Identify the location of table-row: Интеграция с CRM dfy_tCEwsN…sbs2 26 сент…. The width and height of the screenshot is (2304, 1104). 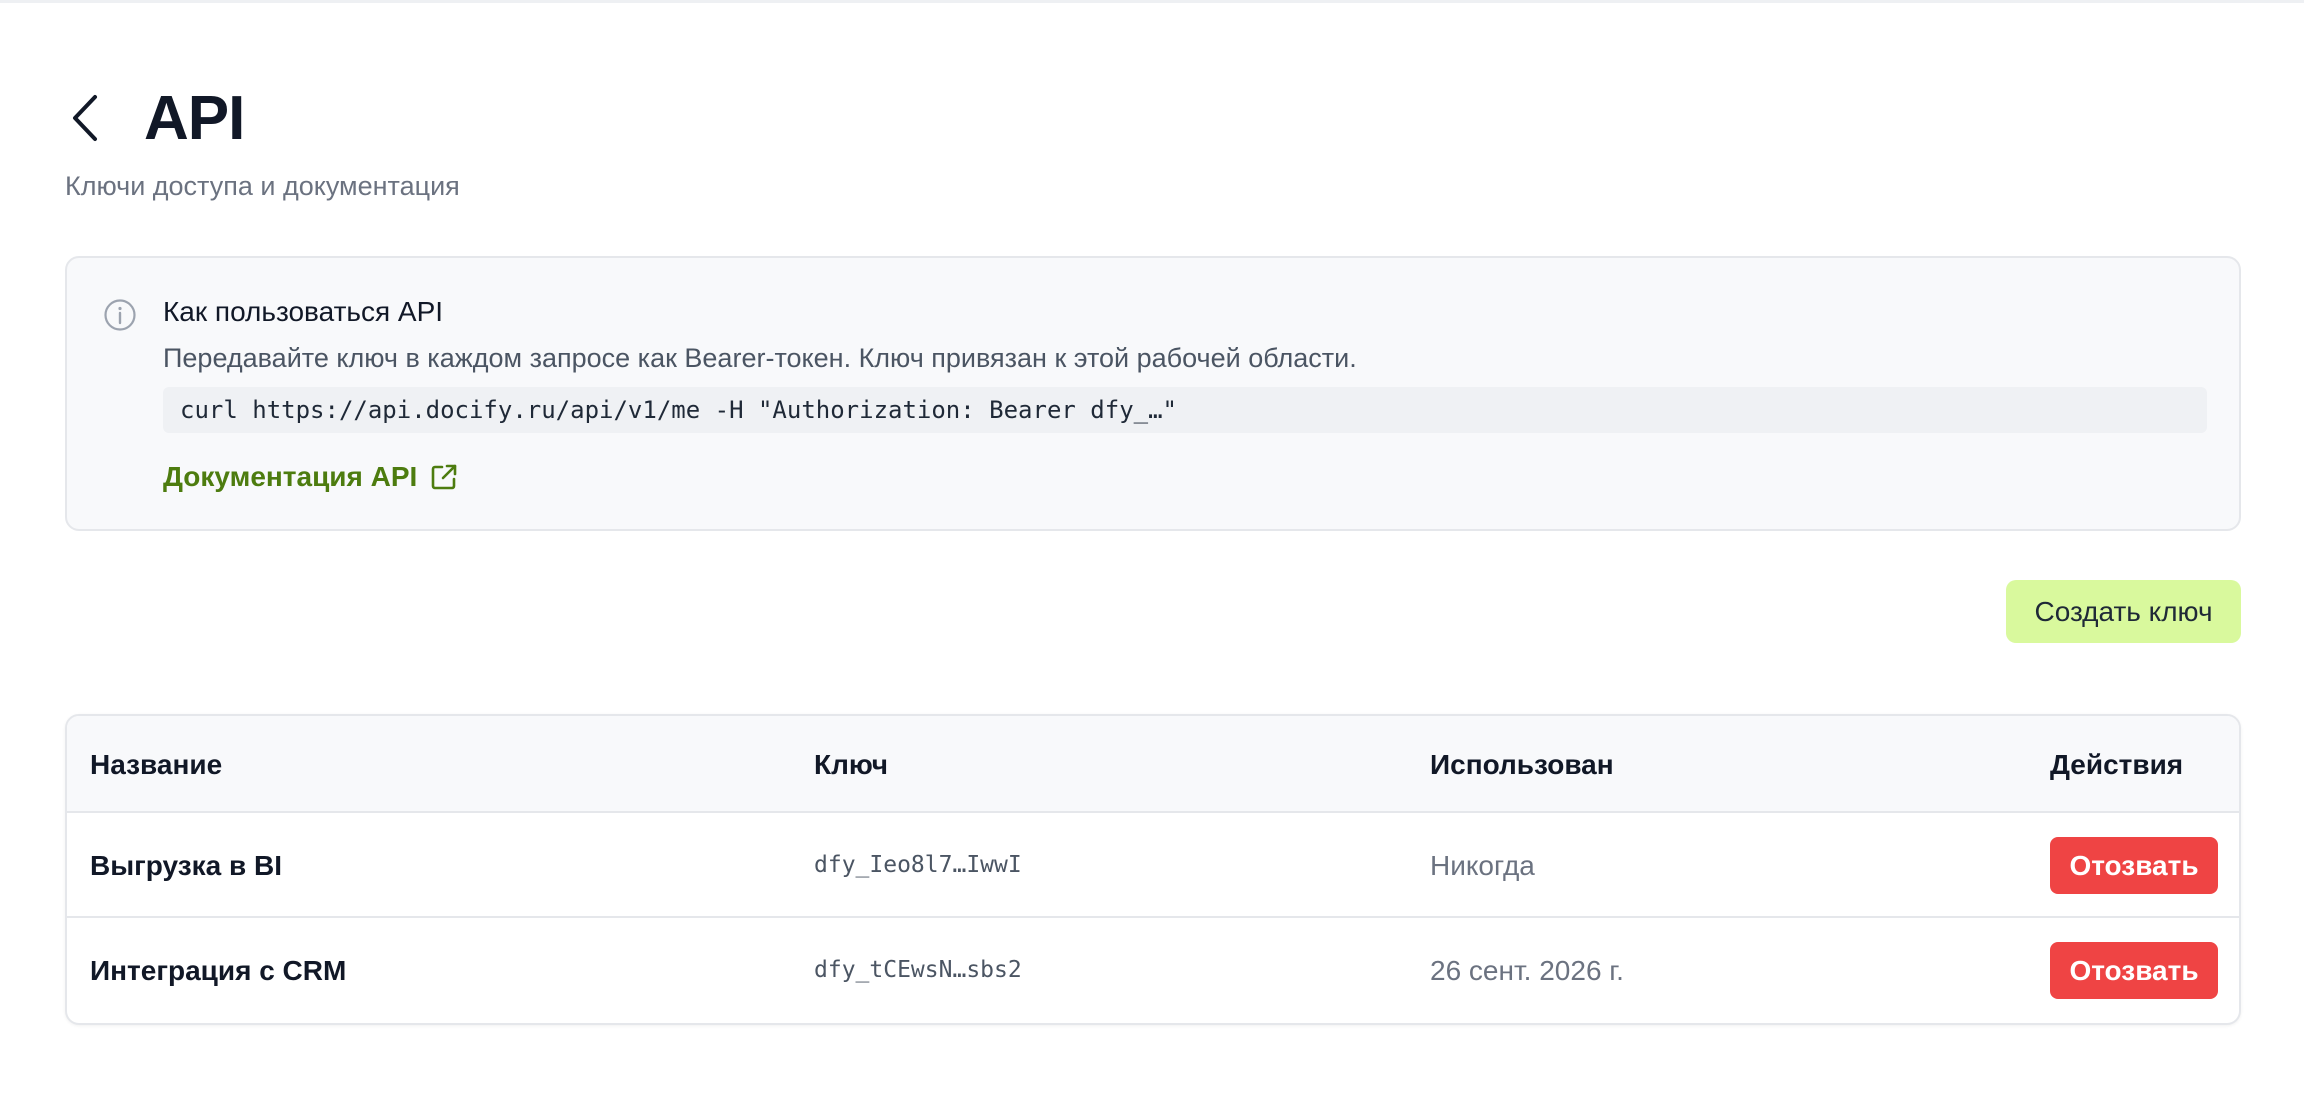
(1153, 970).